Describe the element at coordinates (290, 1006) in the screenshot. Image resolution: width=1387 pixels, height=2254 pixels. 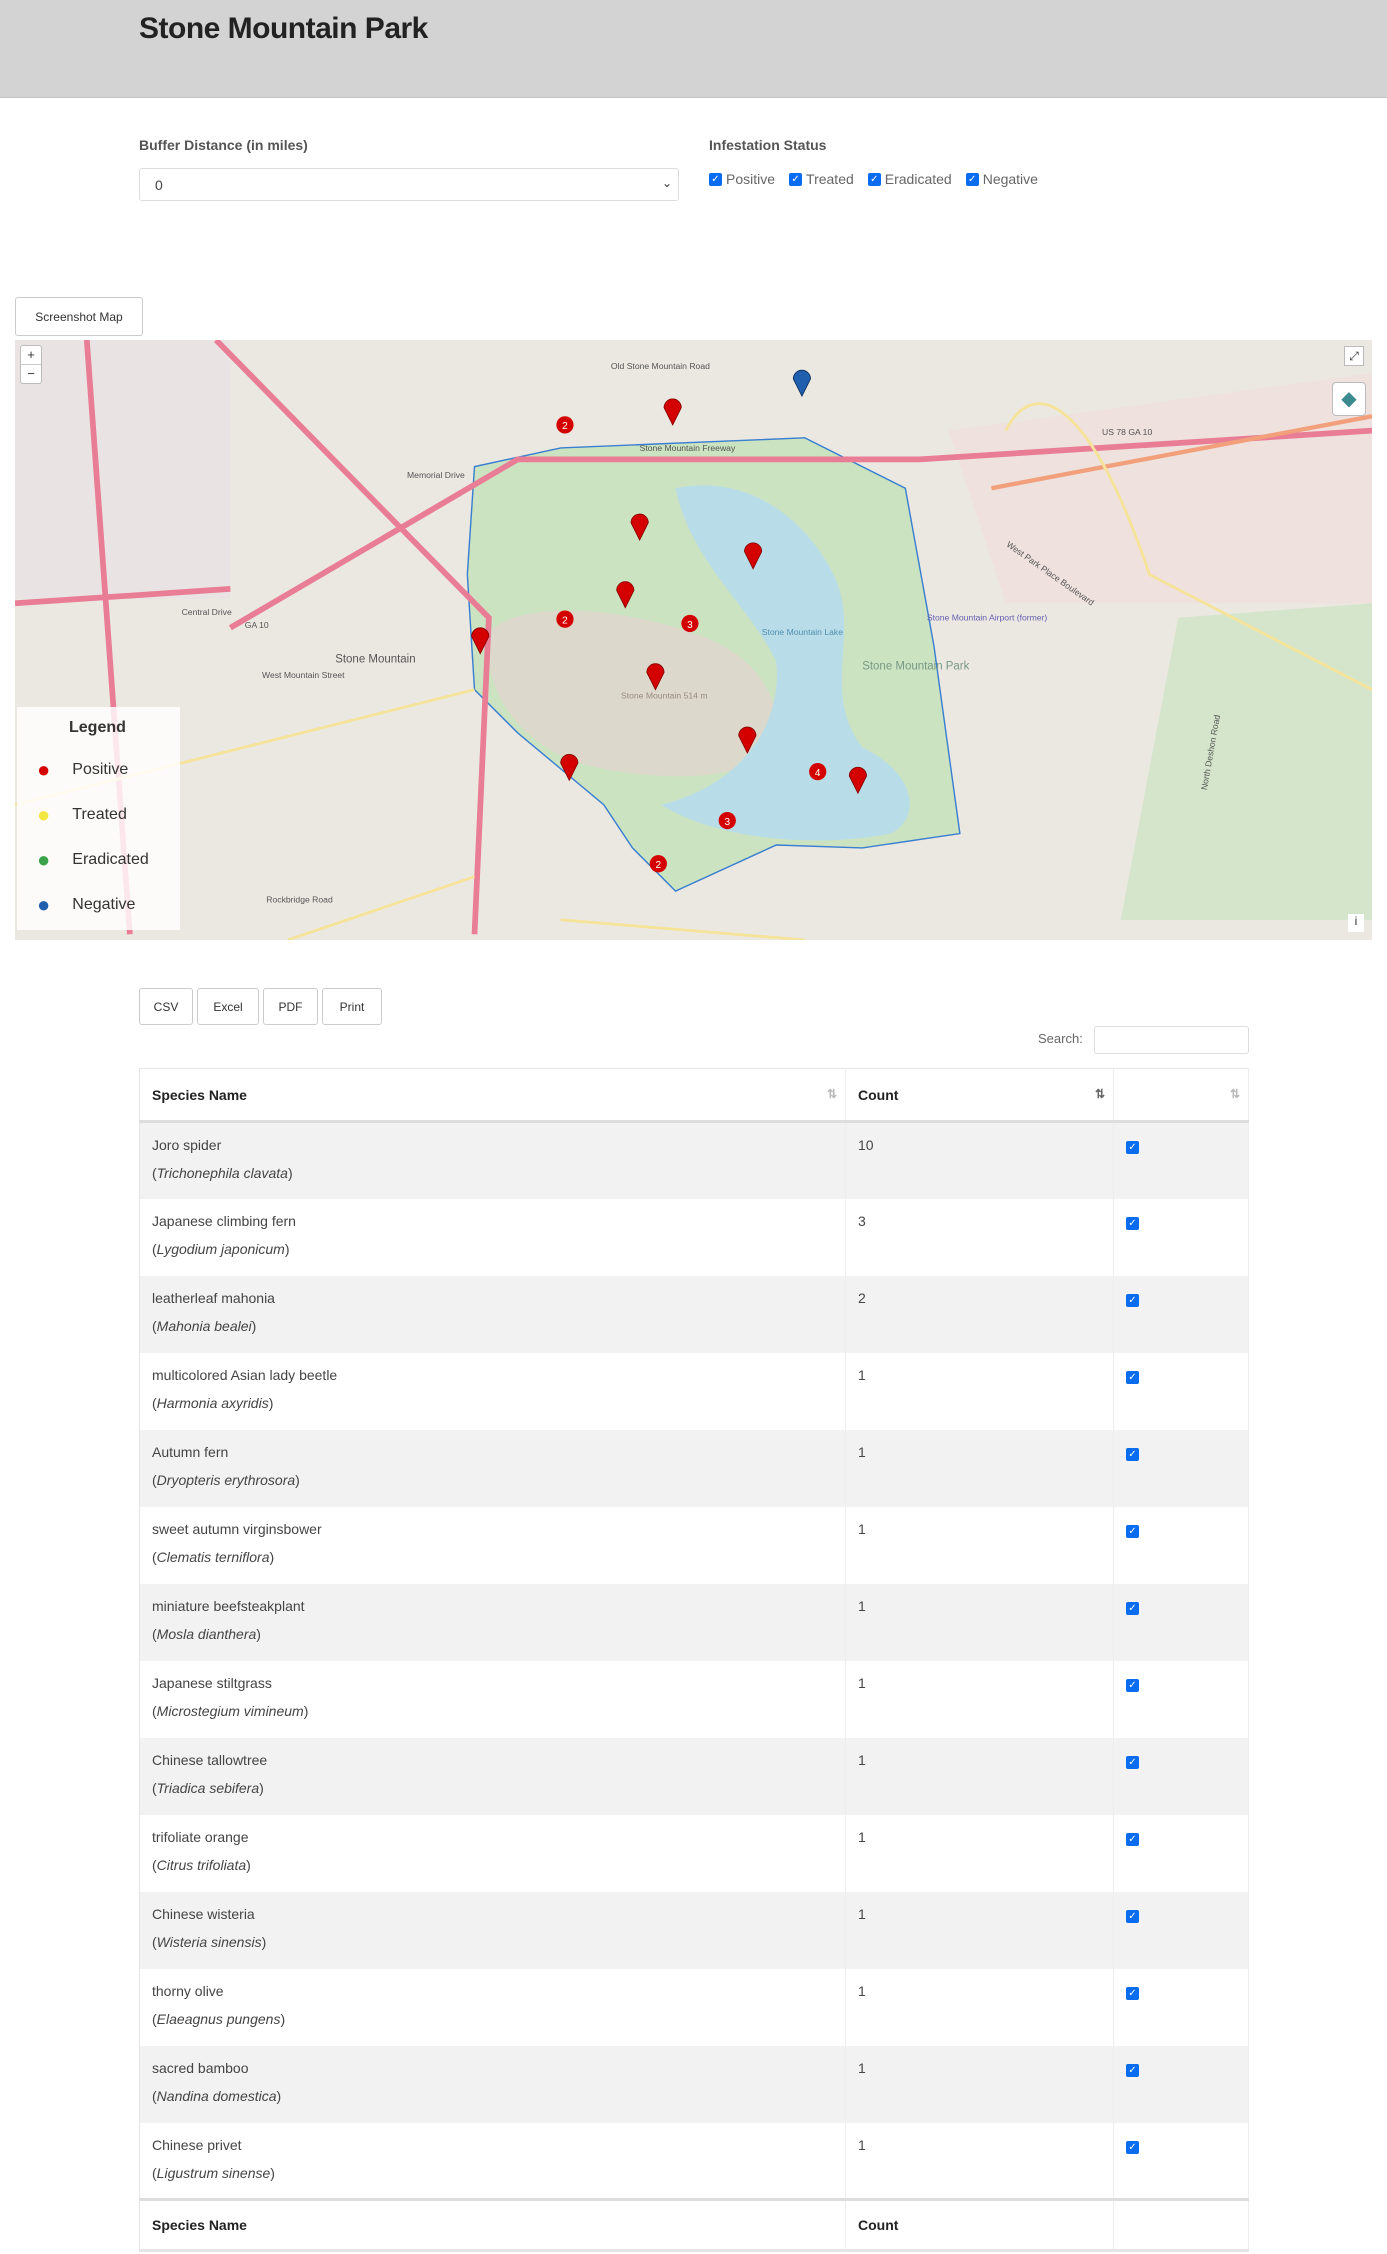
I see `pdf-button: PDF` at that location.